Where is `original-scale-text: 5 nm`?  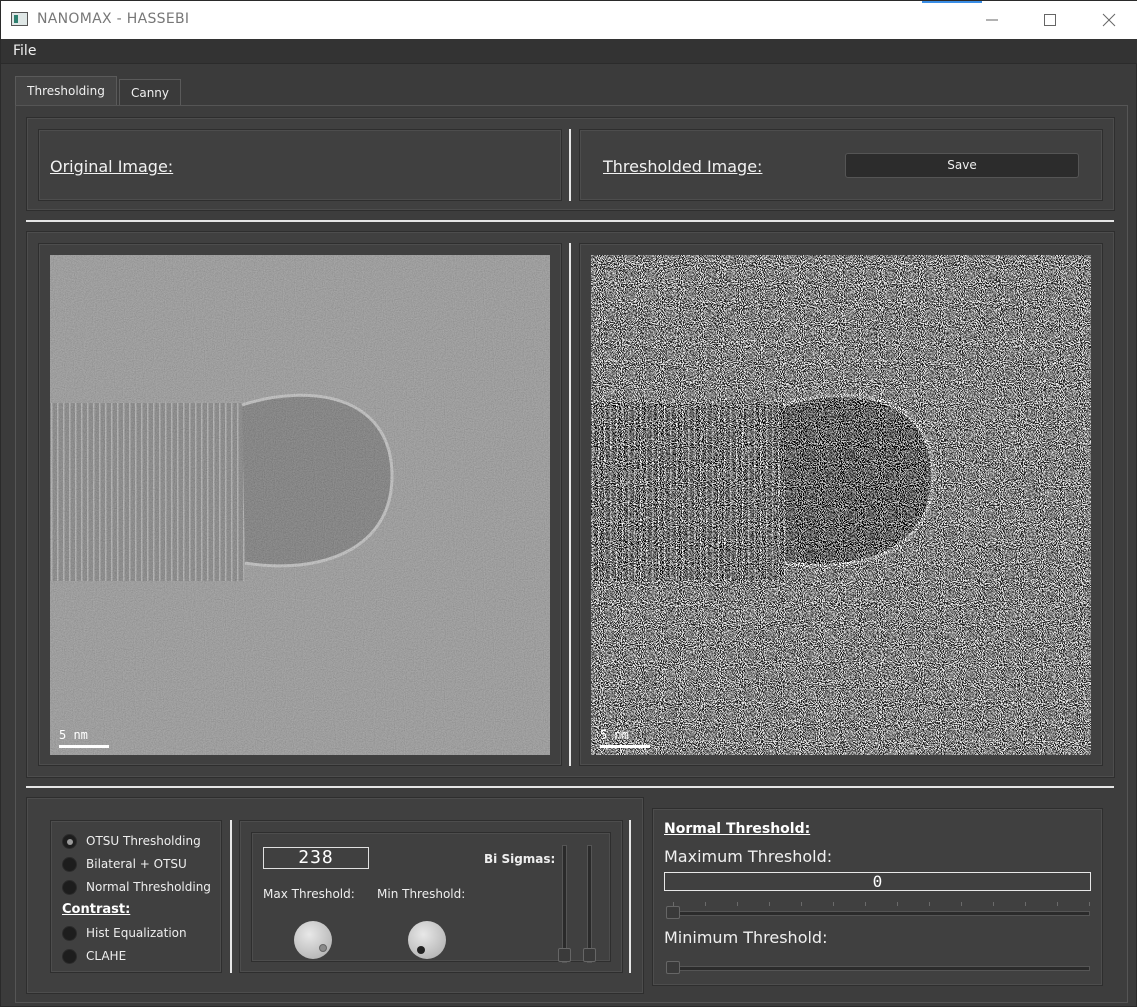
original-scale-text: 5 nm is located at coordinates (73, 735).